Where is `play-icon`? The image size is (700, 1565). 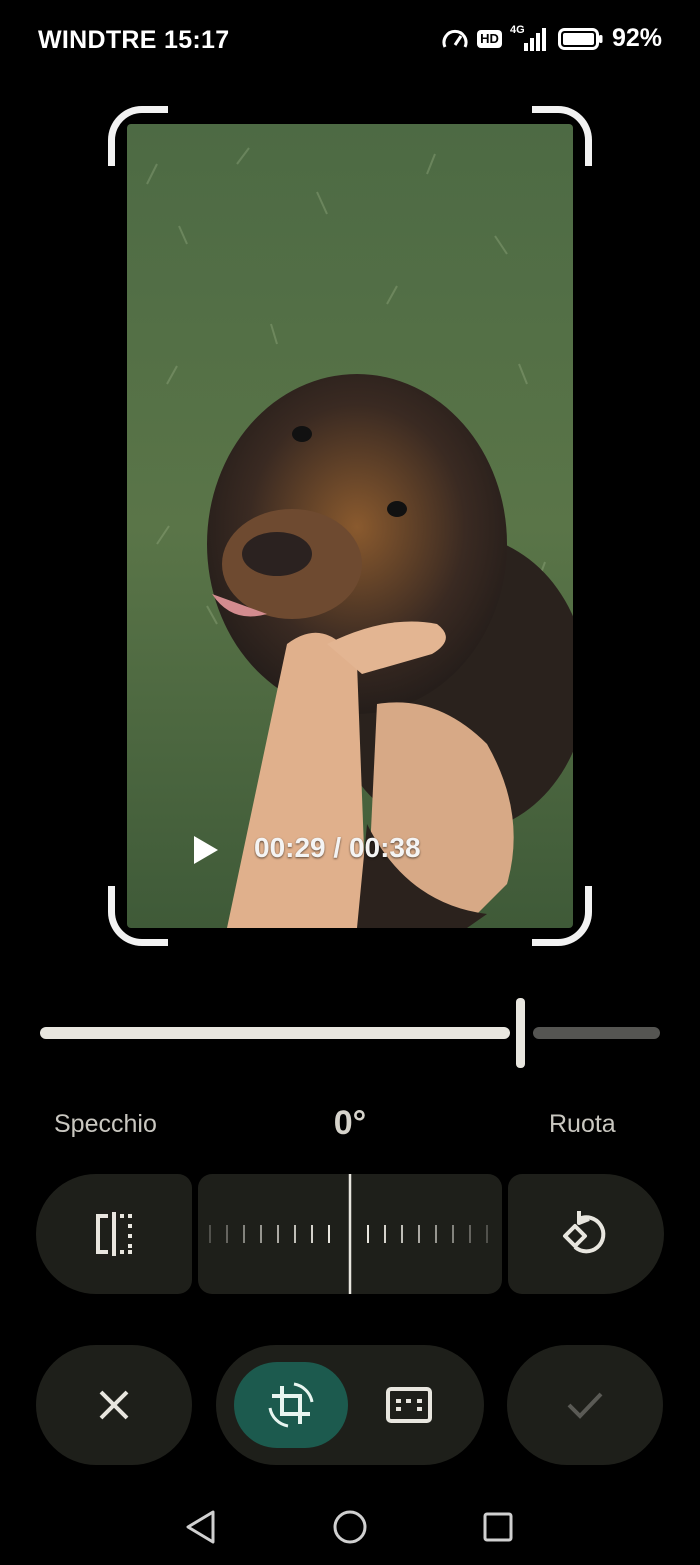 play-icon is located at coordinates (206, 850).